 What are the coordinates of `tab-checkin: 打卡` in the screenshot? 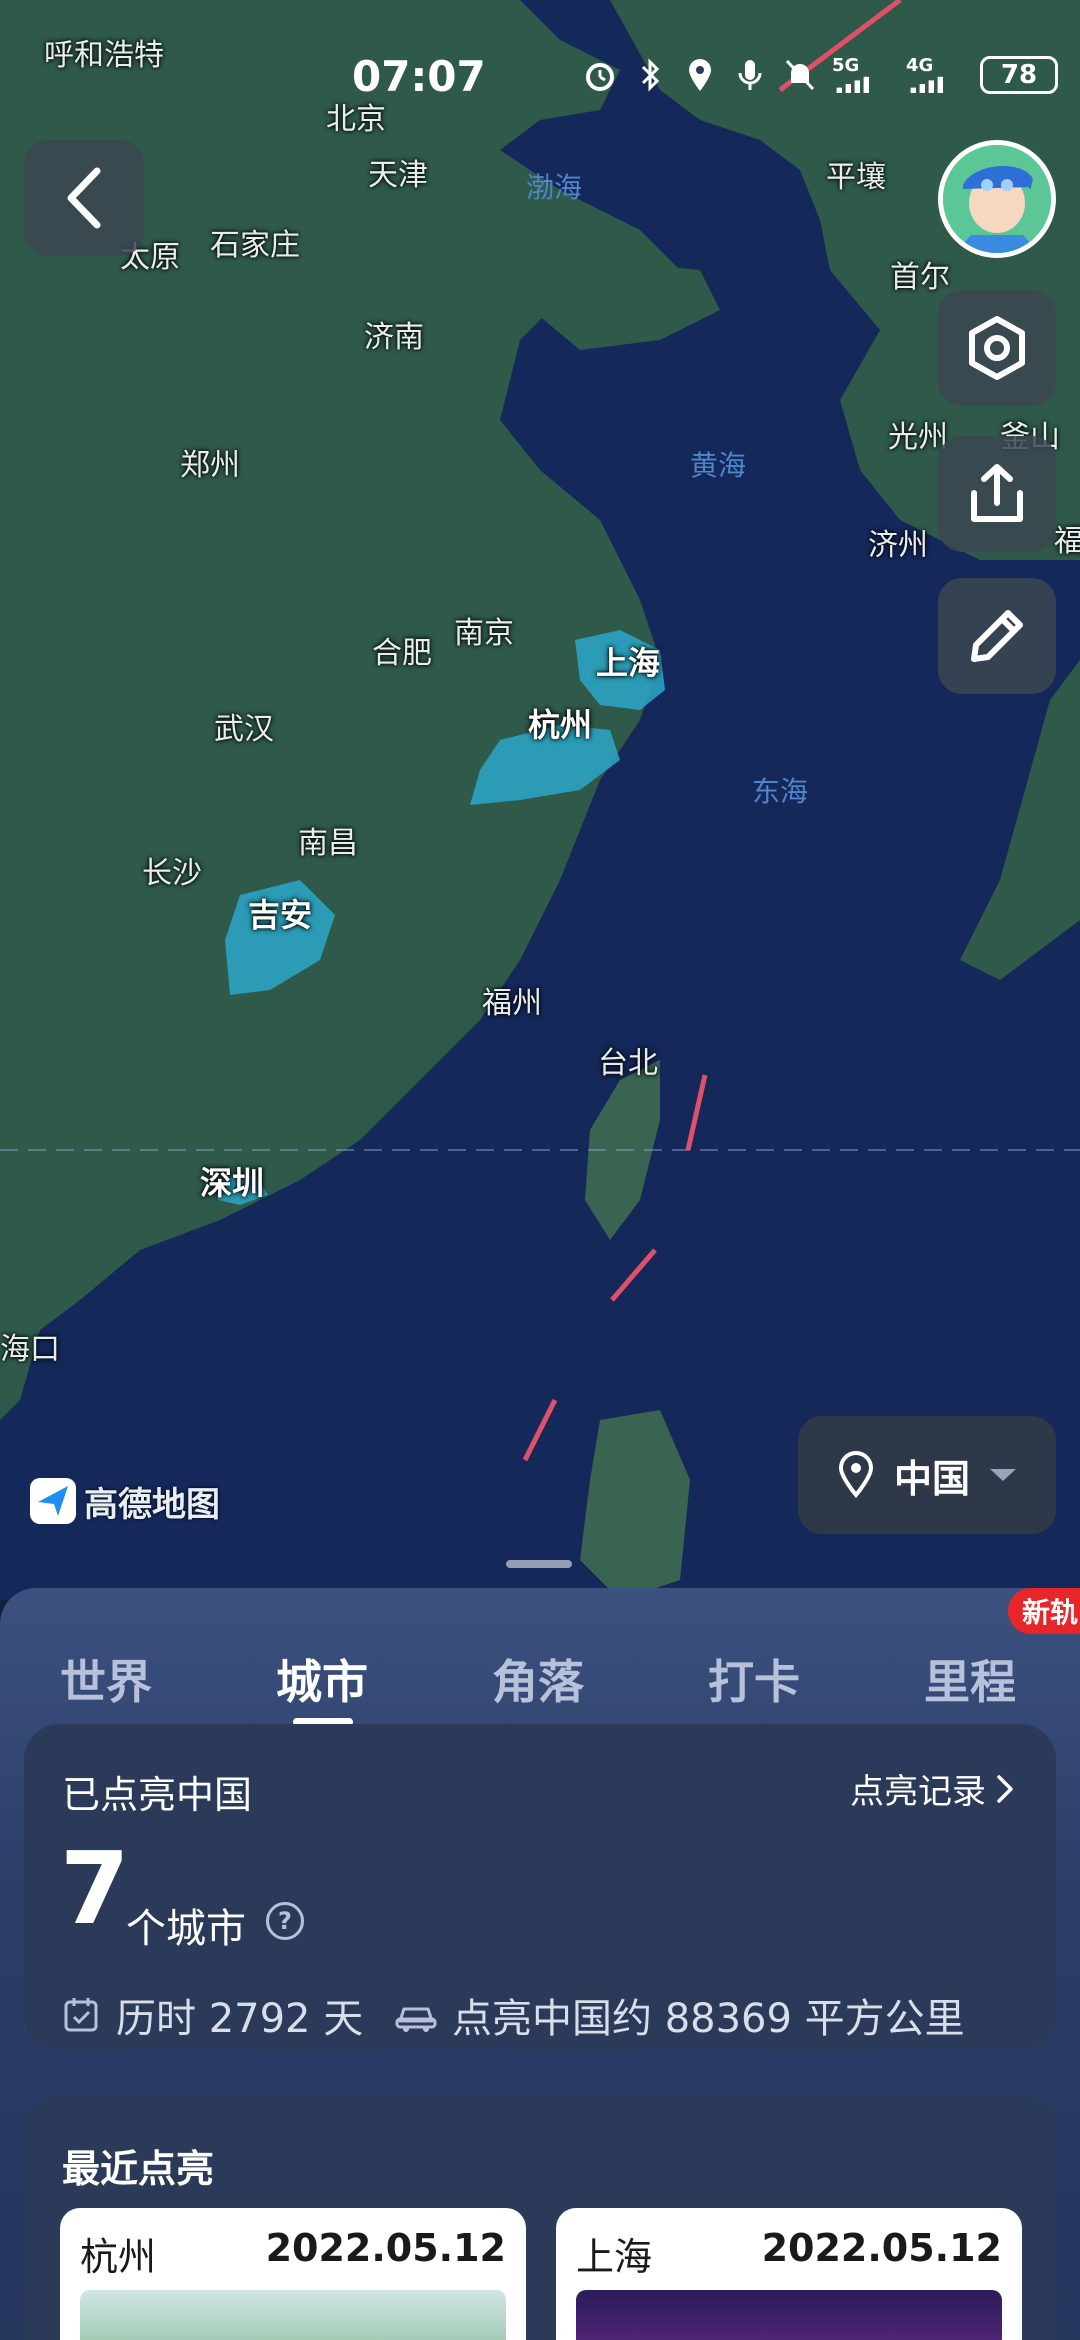 It's located at (754, 1679).